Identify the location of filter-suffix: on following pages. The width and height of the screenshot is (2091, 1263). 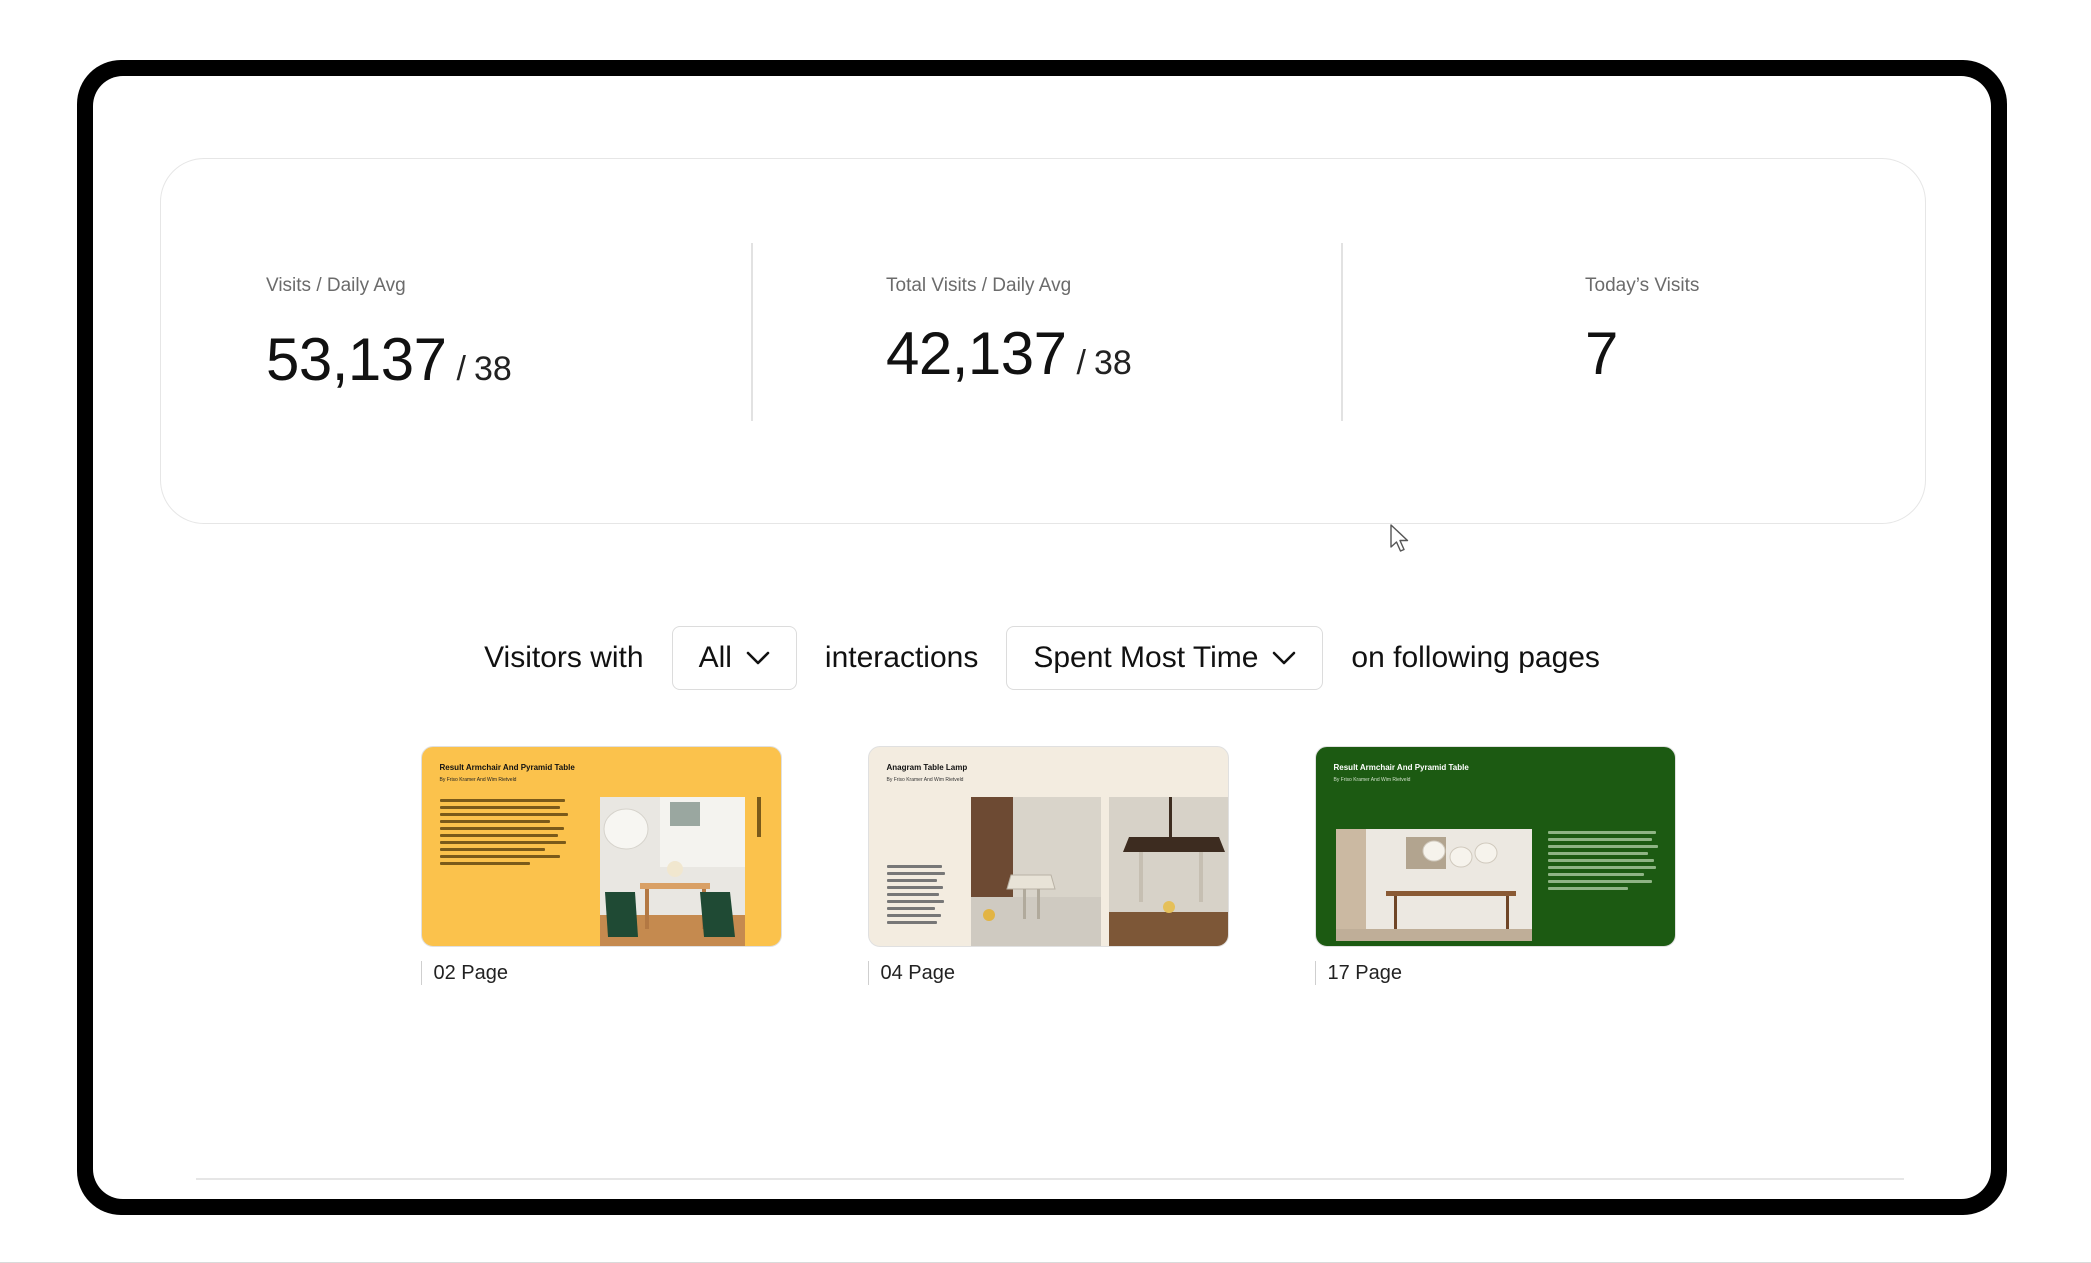
(1475, 657).